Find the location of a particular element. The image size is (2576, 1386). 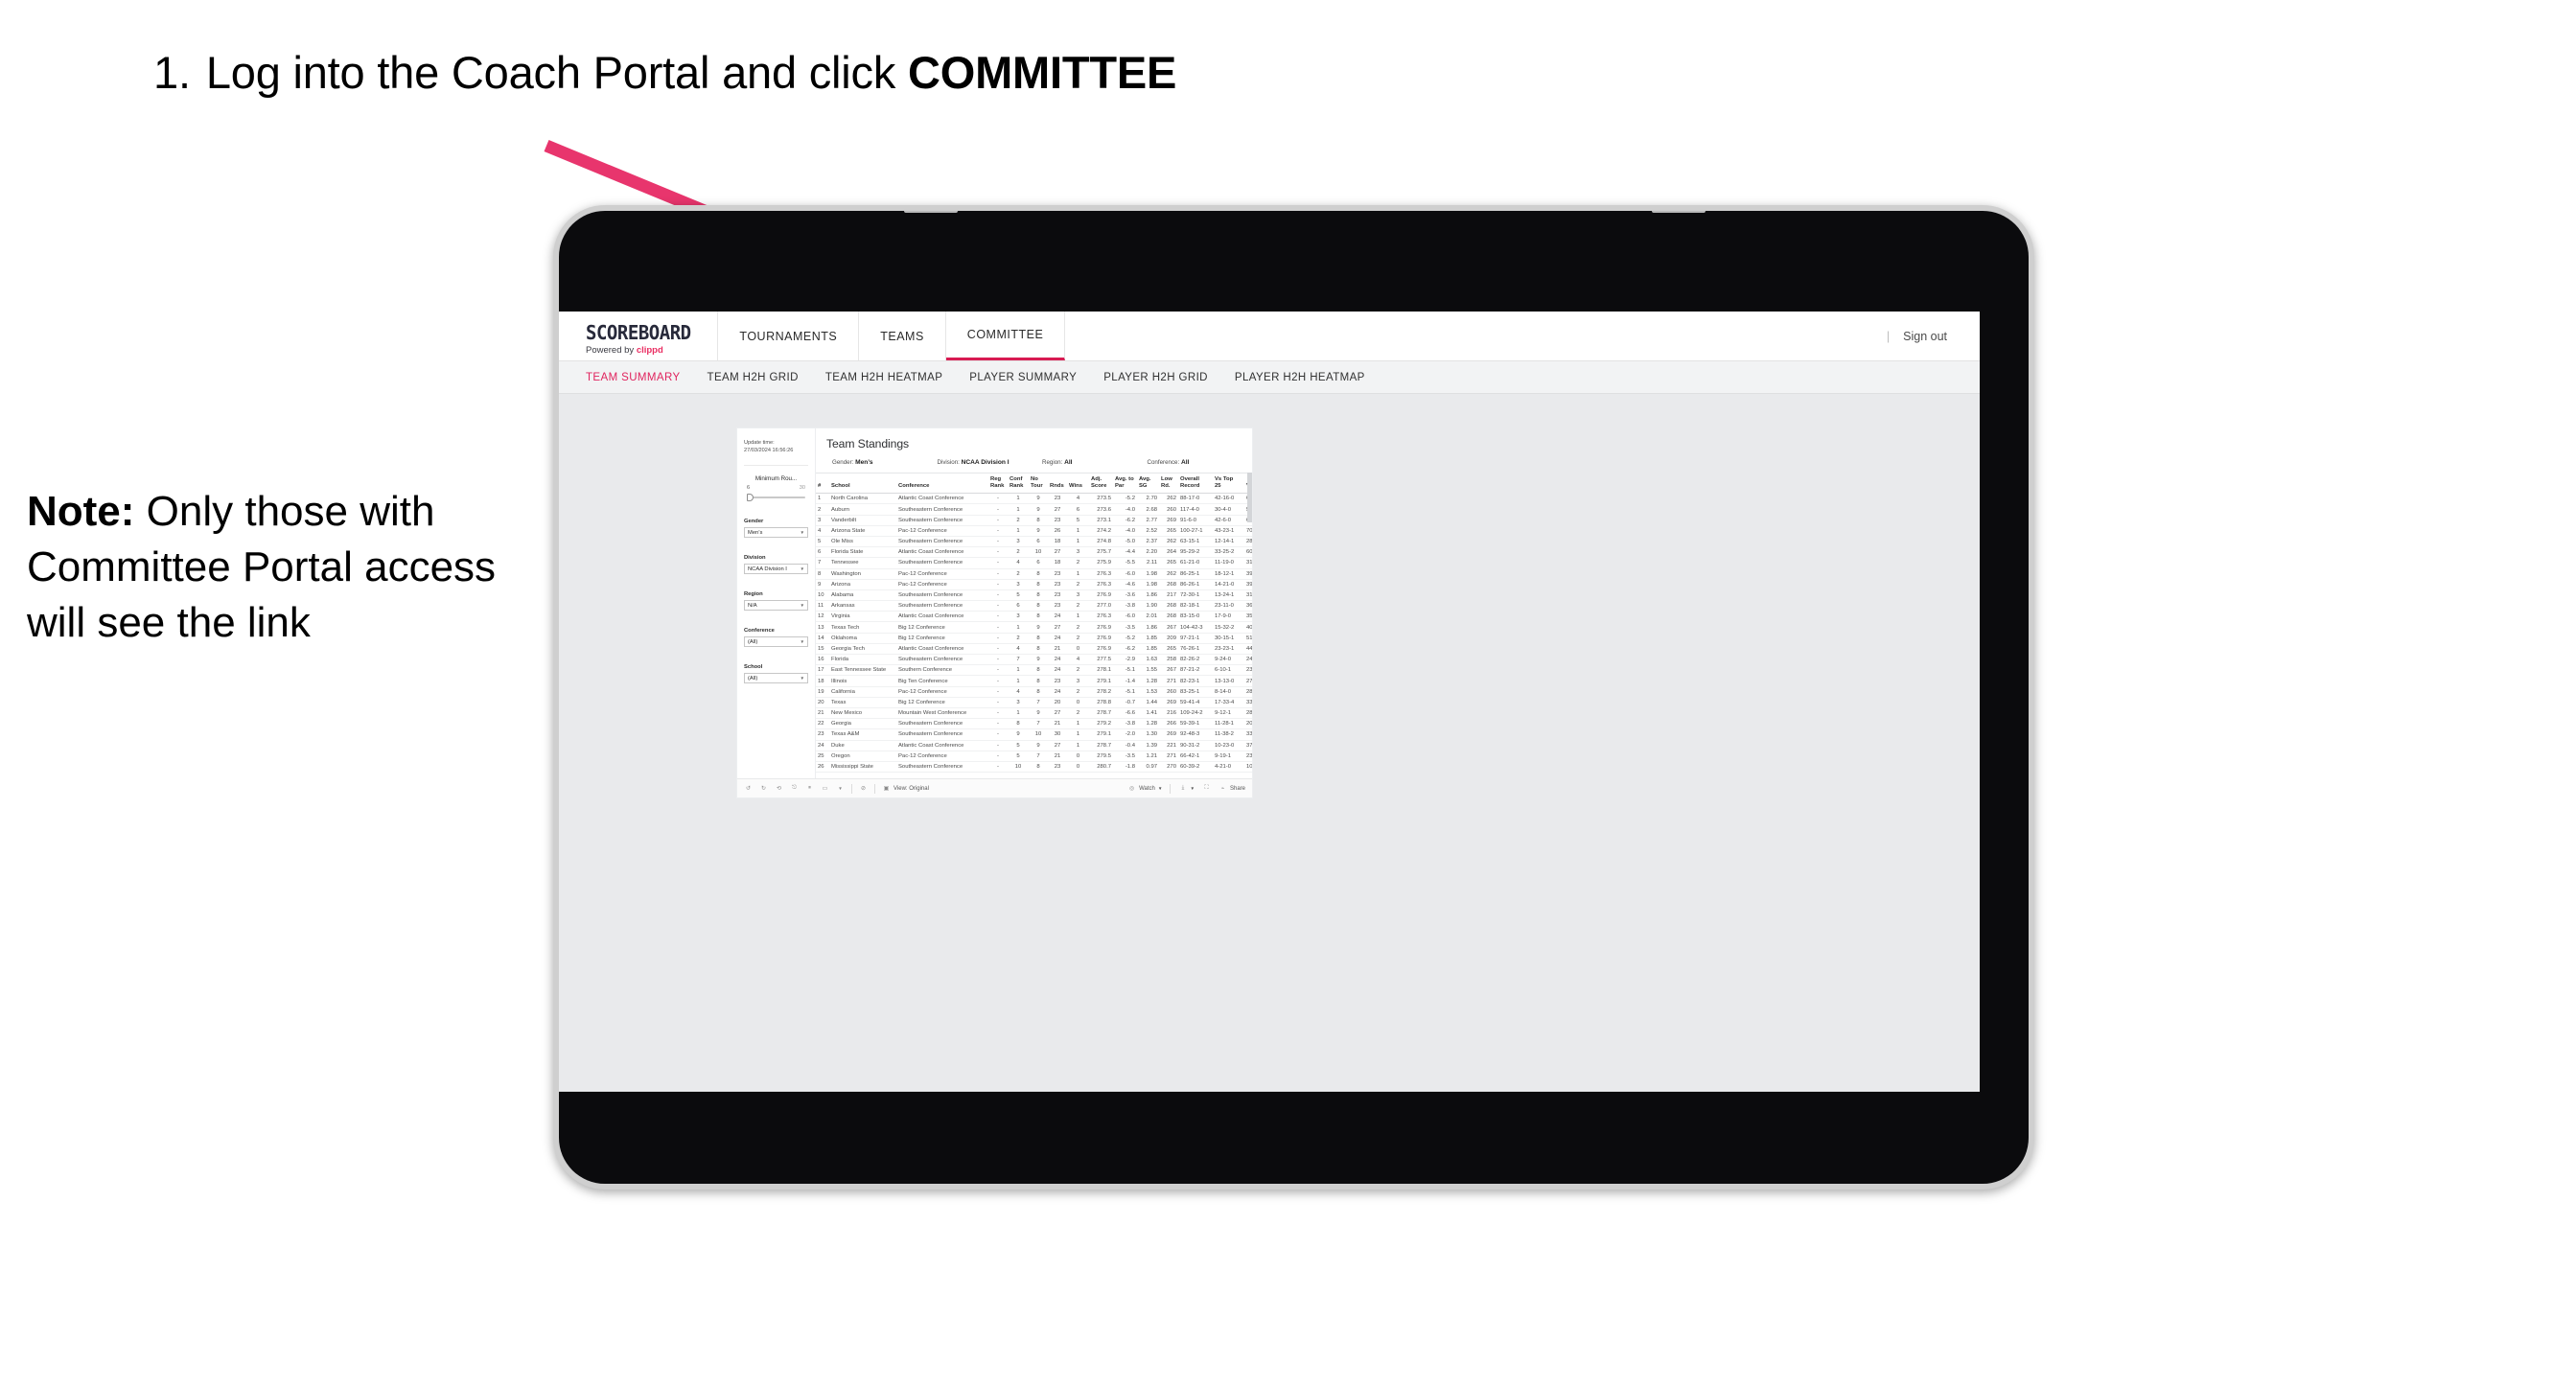

highlight-icon: ▭ is located at coordinates (825, 789).